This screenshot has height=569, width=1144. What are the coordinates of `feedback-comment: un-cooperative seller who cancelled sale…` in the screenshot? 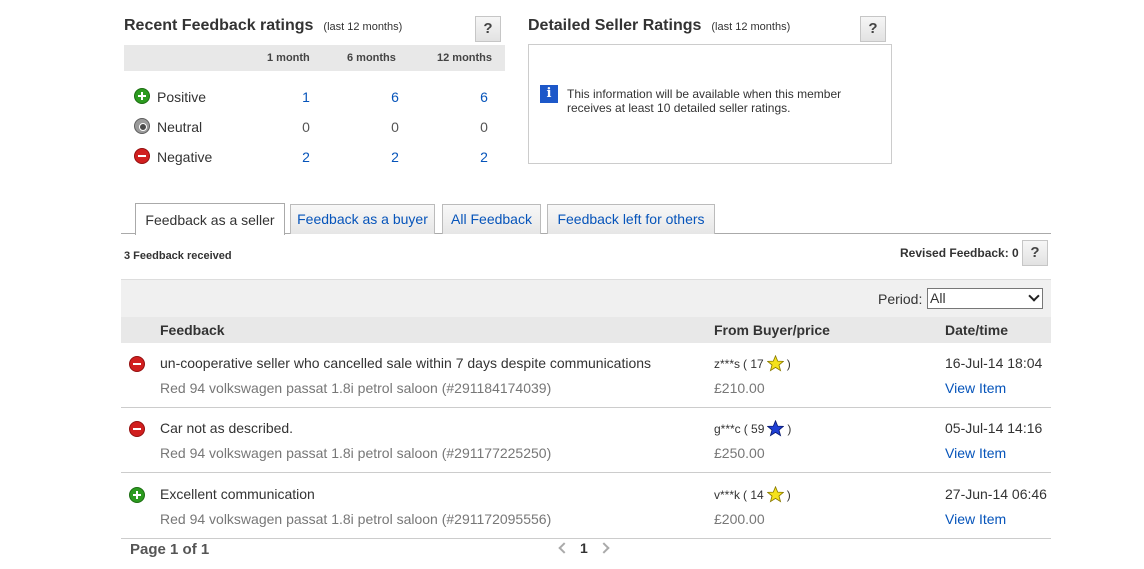 It's located at (406, 363).